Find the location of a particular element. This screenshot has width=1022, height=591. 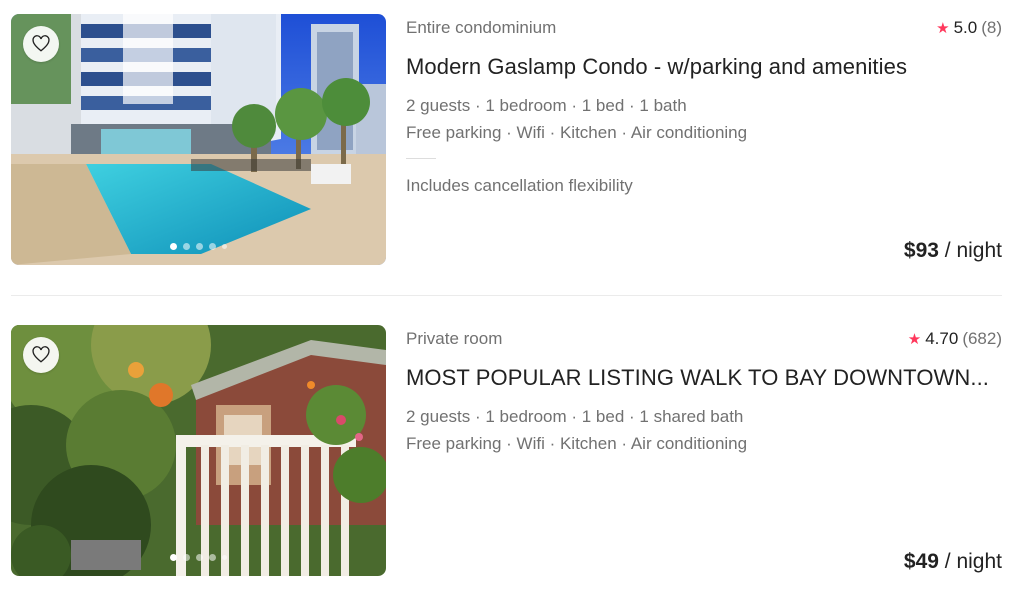

price: $49 / night is located at coordinates (953, 562).